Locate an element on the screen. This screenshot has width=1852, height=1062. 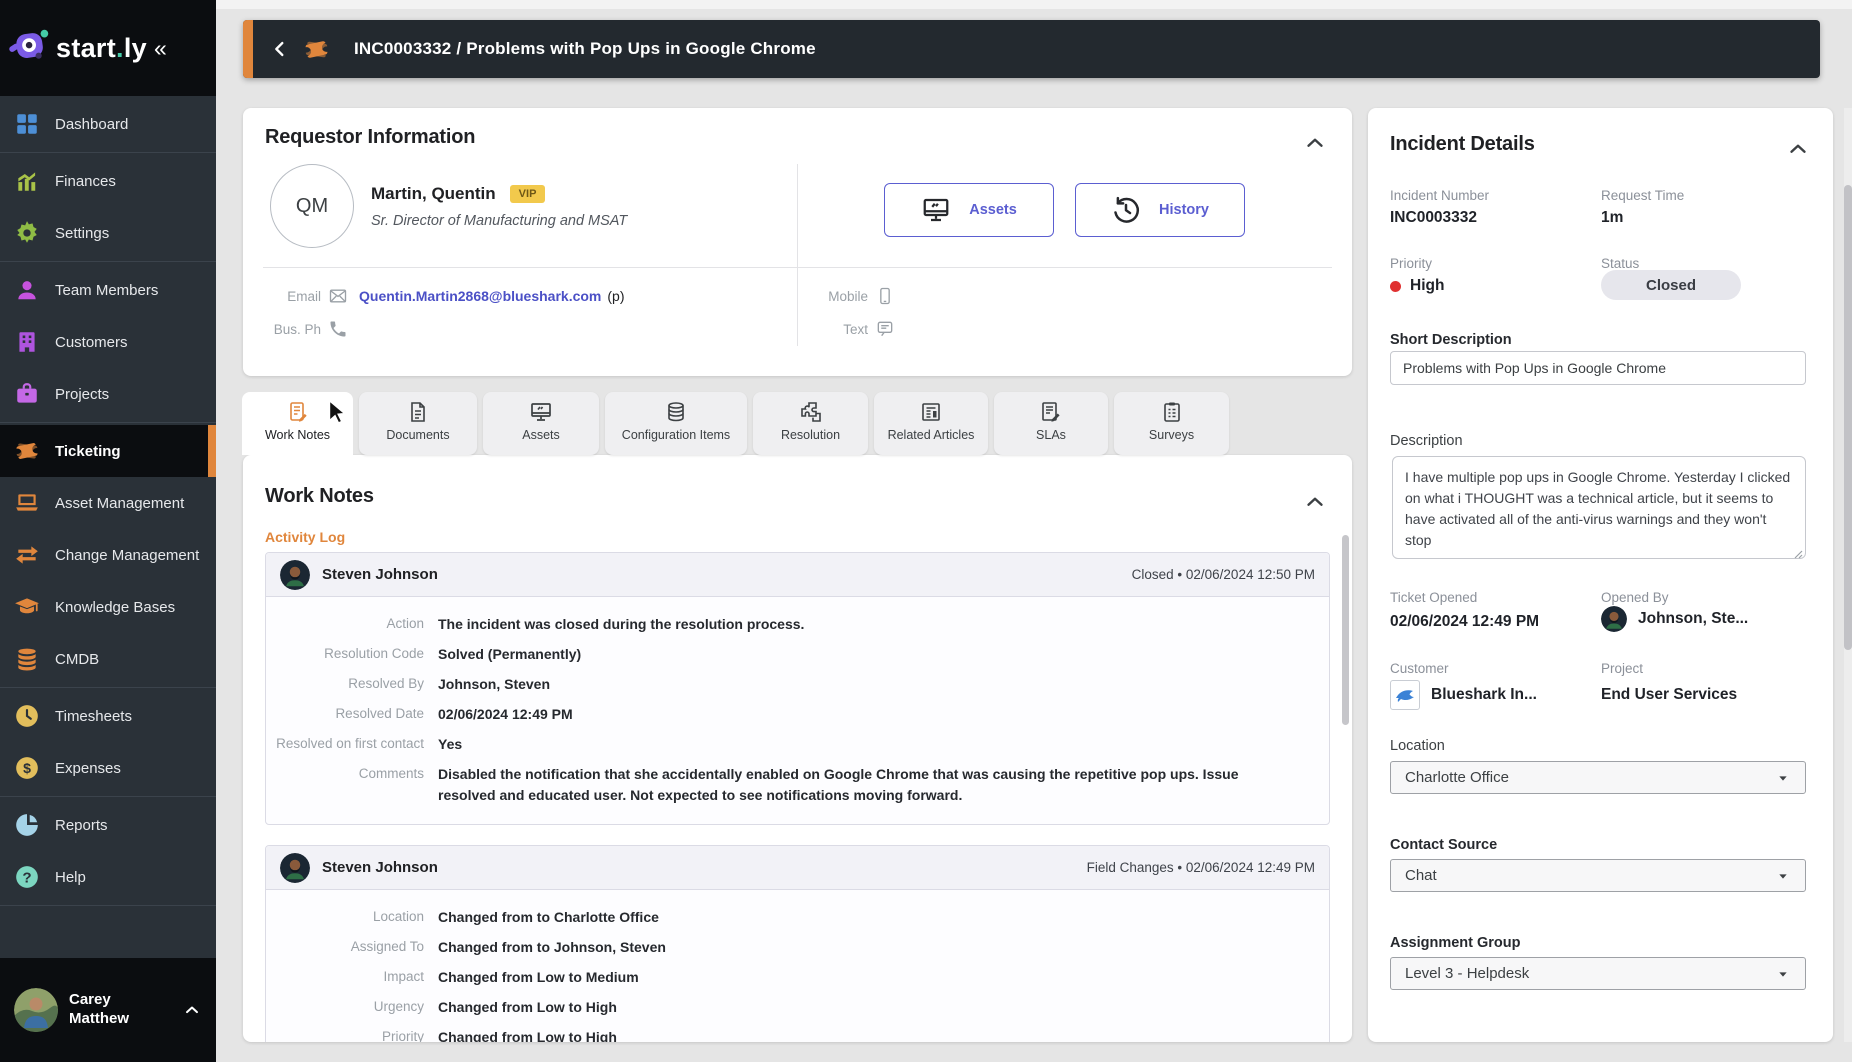
sidebar-group: Team Members Customers Projects is located at coordinates (108, 342).